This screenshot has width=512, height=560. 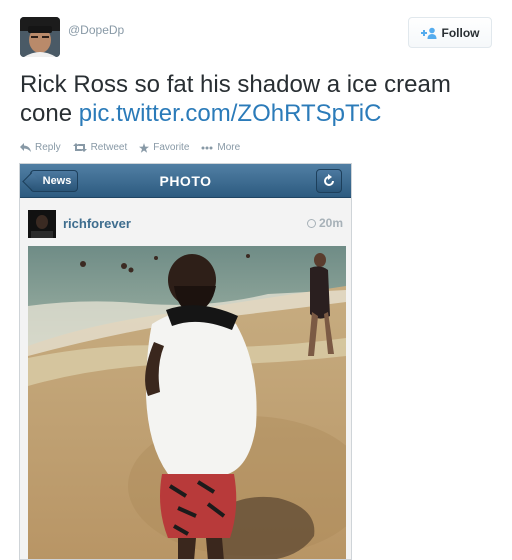 What do you see at coordinates (230, 113) in the screenshot?
I see `tweet-media-link: pic.twitter.com/ZOhRTSpTiC` at bounding box center [230, 113].